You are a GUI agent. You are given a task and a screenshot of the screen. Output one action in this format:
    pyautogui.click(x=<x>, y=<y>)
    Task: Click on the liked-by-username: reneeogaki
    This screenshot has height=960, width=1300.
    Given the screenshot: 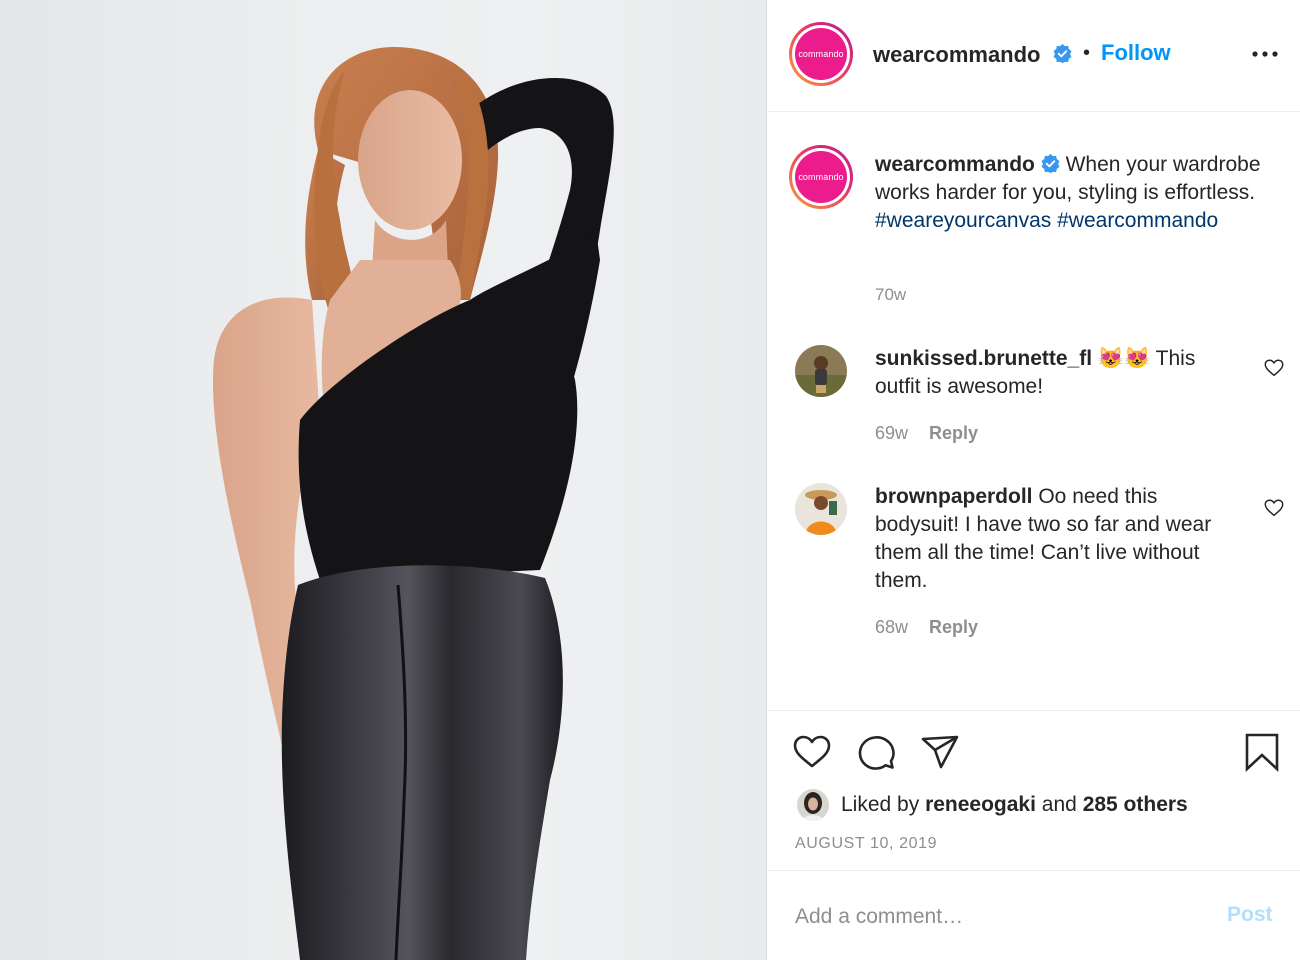 What is the action you would take?
    pyautogui.click(x=980, y=804)
    